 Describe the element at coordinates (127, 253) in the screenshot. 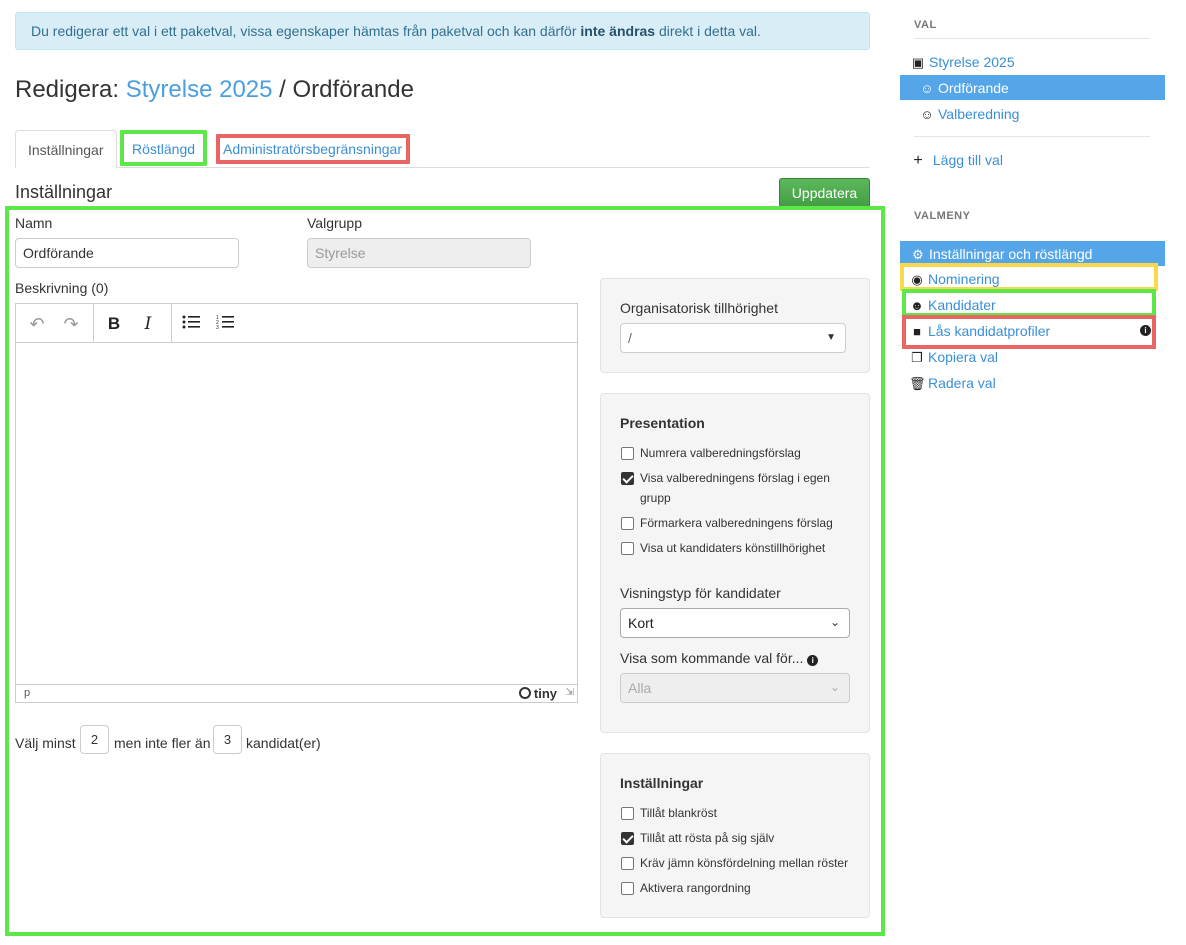

I see `name-input: Ordförande` at that location.